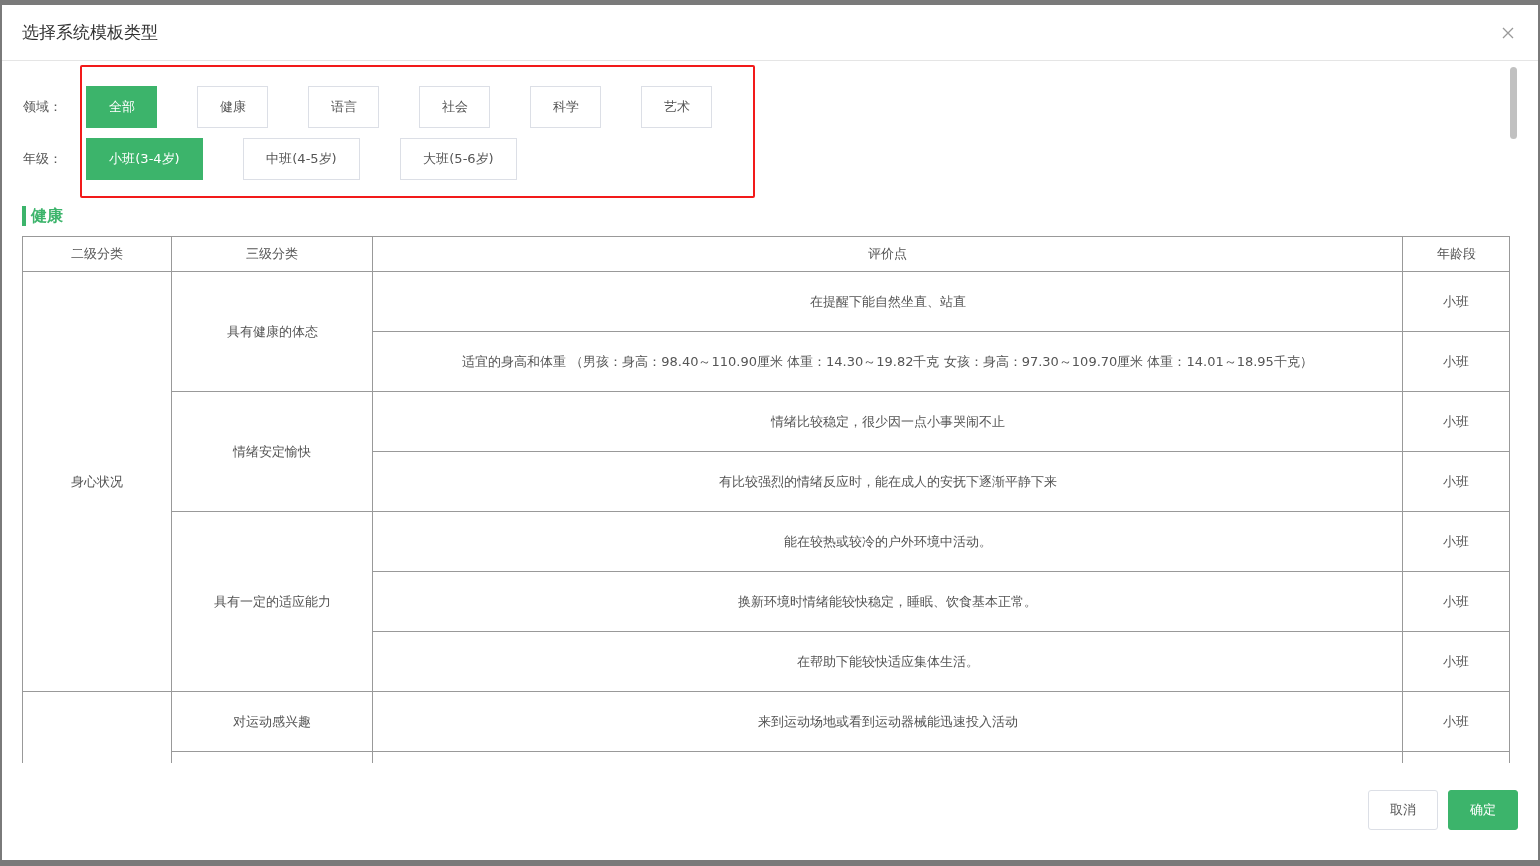 Image resolution: width=1540 pixels, height=866 pixels. What do you see at coordinates (458, 159) in the screenshot?
I see `filter-option: 大班(5-6岁)` at bounding box center [458, 159].